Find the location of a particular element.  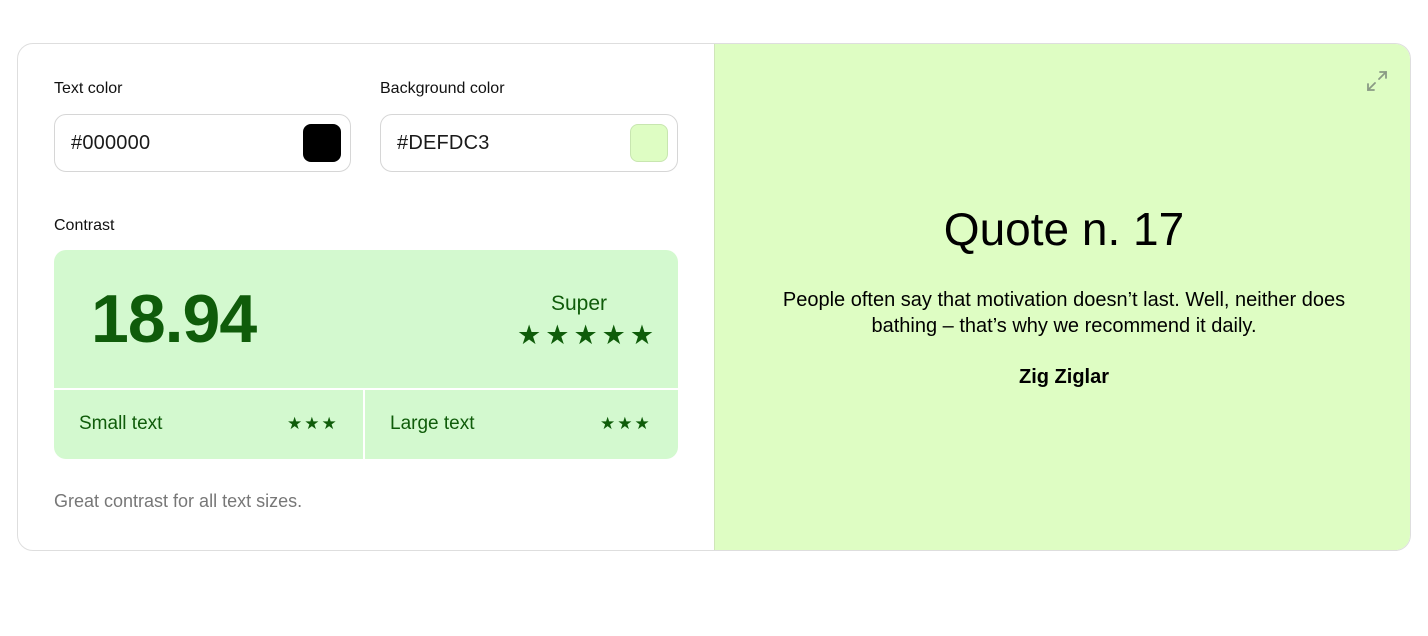

large-text-rating: Large text ★ ★ ★ is located at coordinates (521, 424).